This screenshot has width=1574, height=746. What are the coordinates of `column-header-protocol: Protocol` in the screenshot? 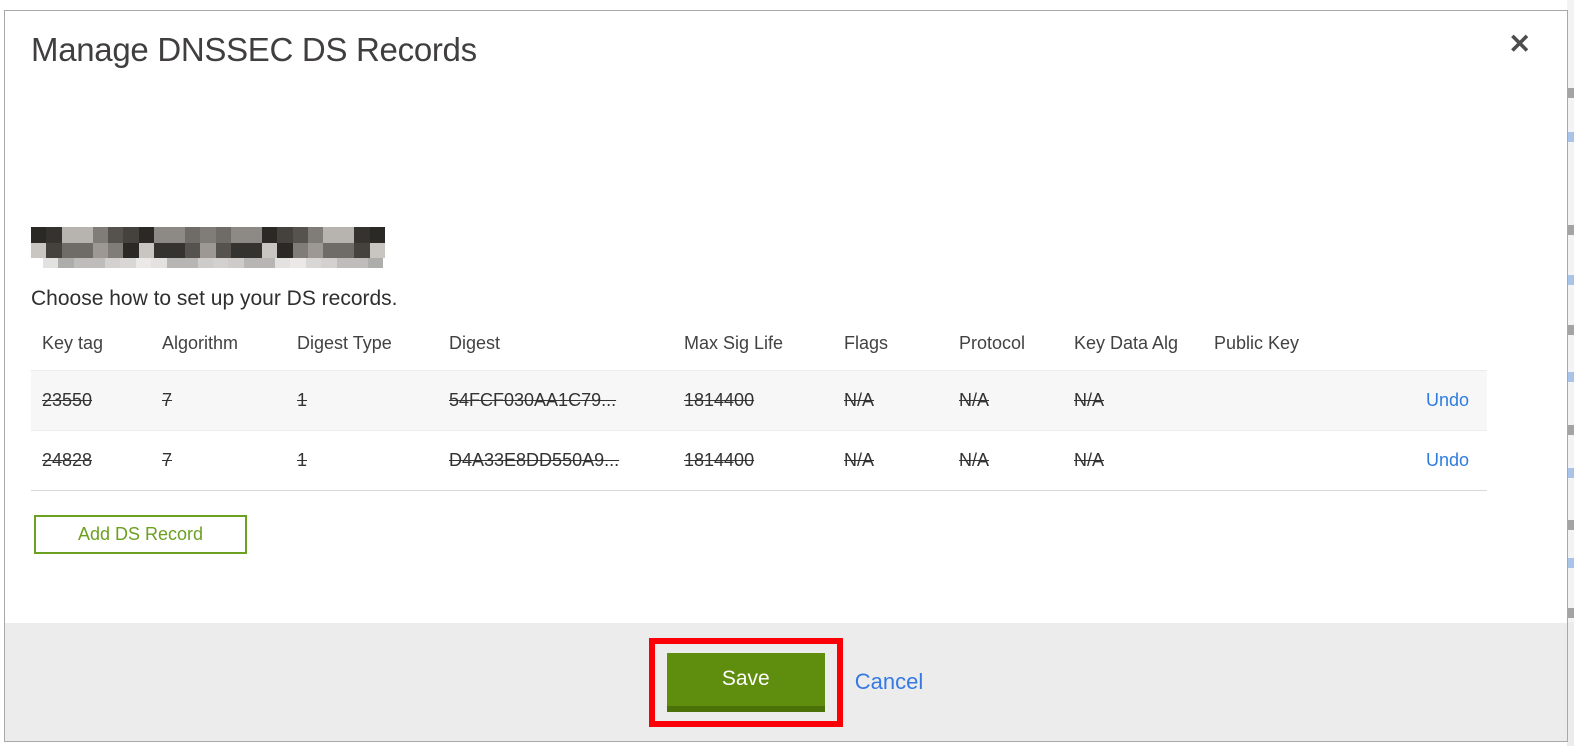 It's located at (992, 343).